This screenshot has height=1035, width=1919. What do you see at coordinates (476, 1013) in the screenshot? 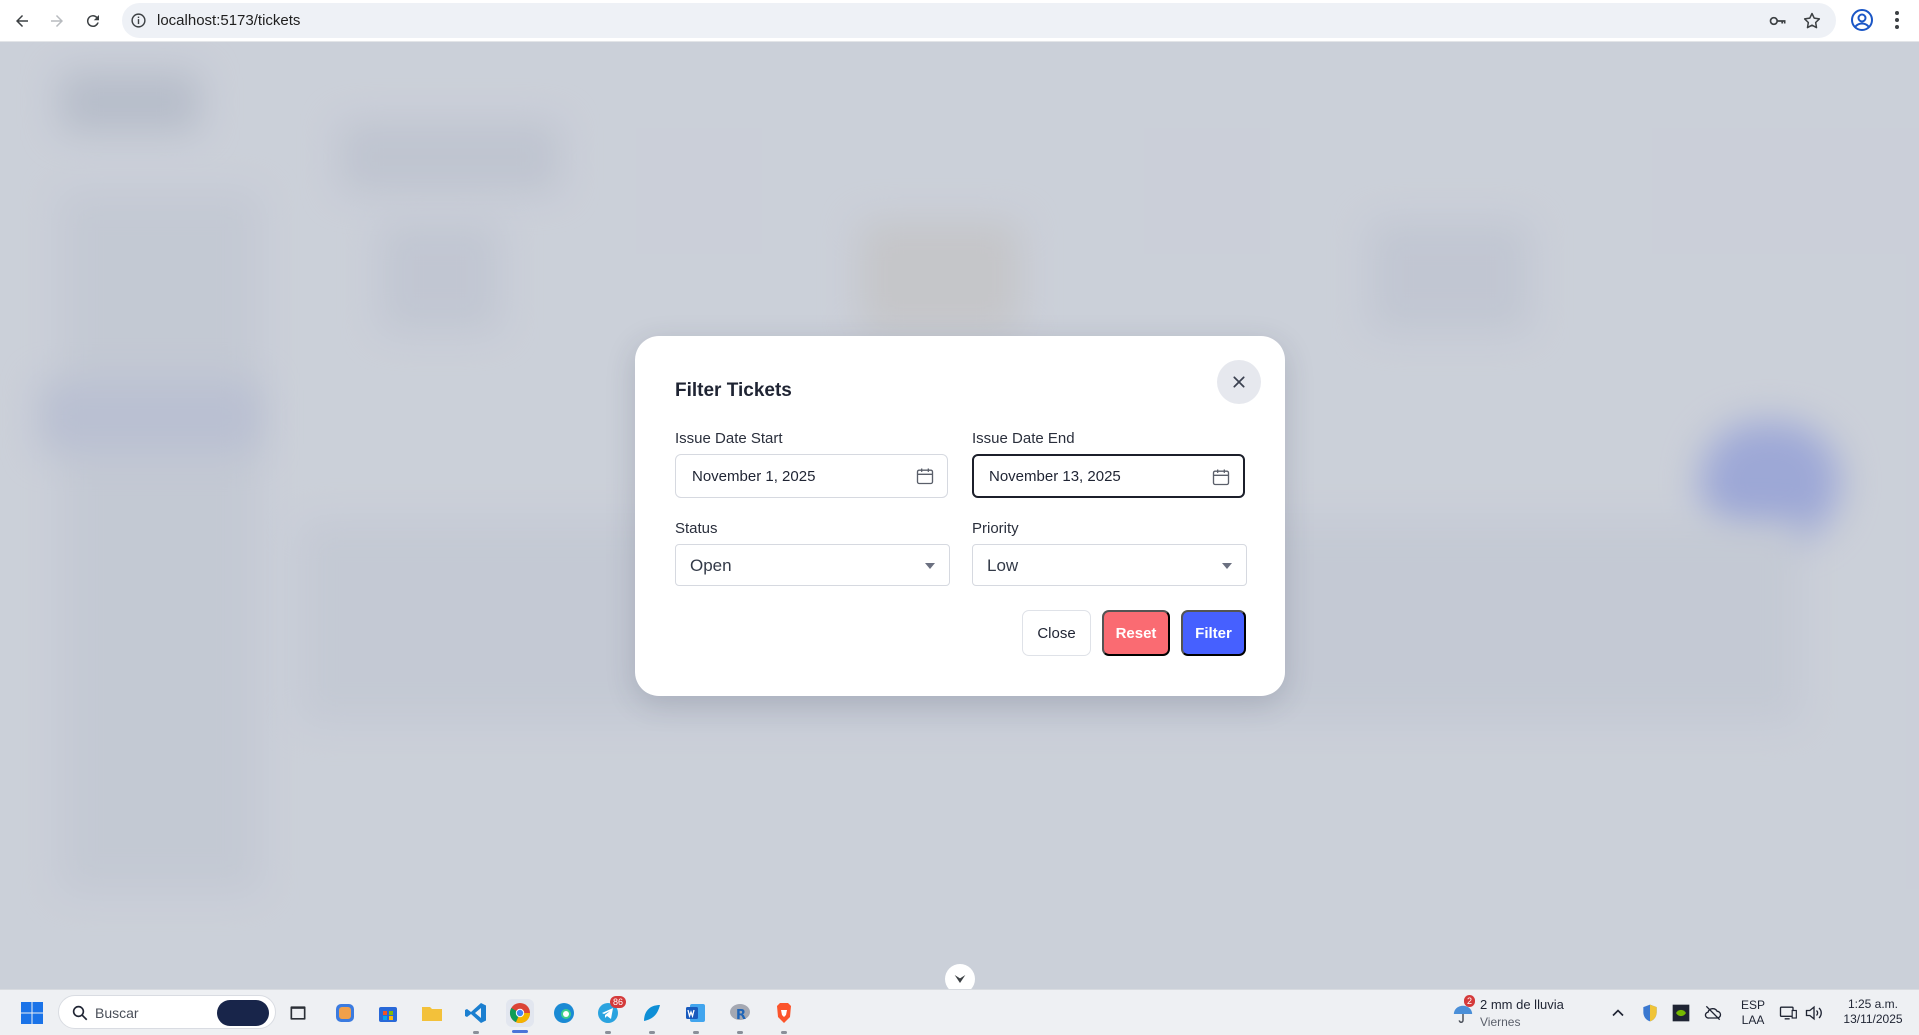
I see `vscode-icon` at bounding box center [476, 1013].